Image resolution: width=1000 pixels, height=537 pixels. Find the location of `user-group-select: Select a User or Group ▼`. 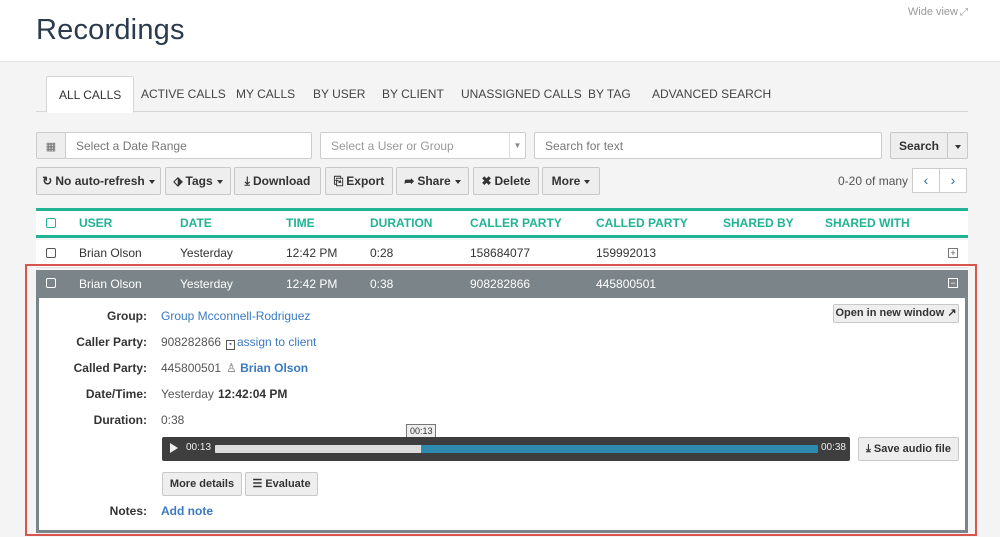

user-group-select: Select a User or Group ▼ is located at coordinates (423, 145).